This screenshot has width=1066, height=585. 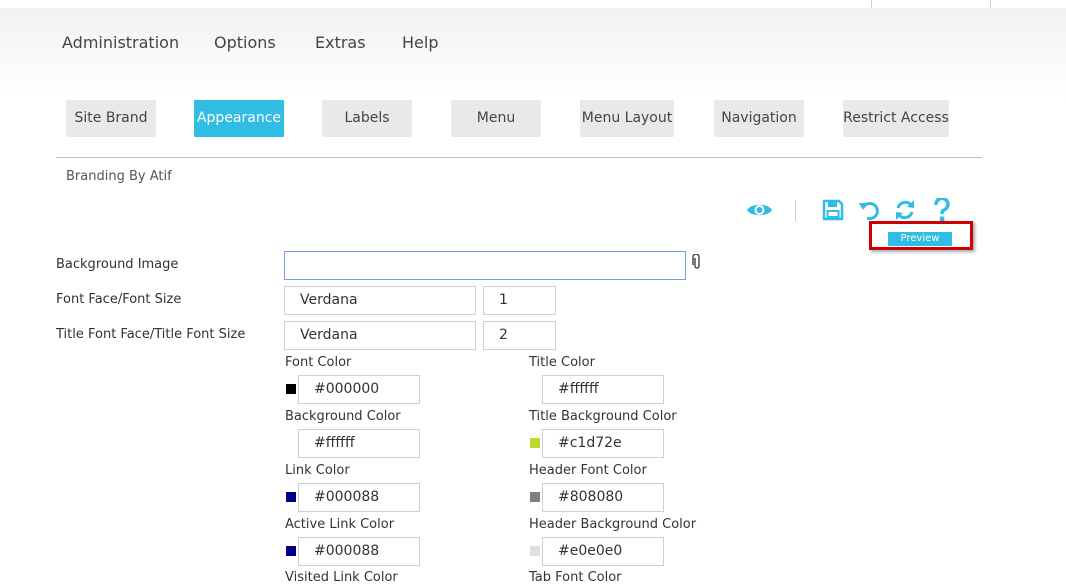 I want to click on header-font-color-swatch, so click(x=535, y=497).